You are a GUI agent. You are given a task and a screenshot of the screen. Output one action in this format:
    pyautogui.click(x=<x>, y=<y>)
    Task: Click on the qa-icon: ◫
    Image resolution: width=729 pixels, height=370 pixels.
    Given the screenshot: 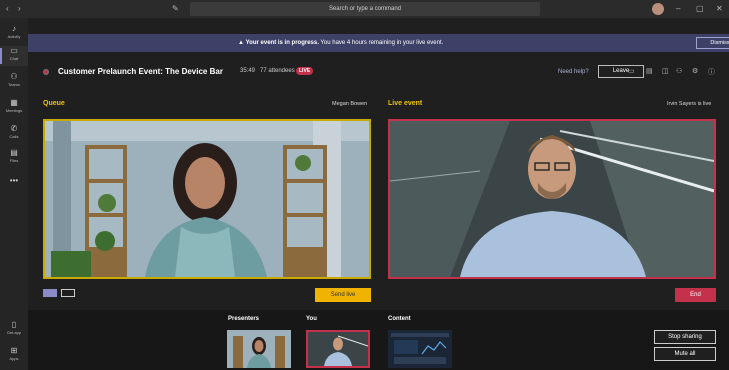 What is the action you would take?
    pyautogui.click(x=665, y=71)
    